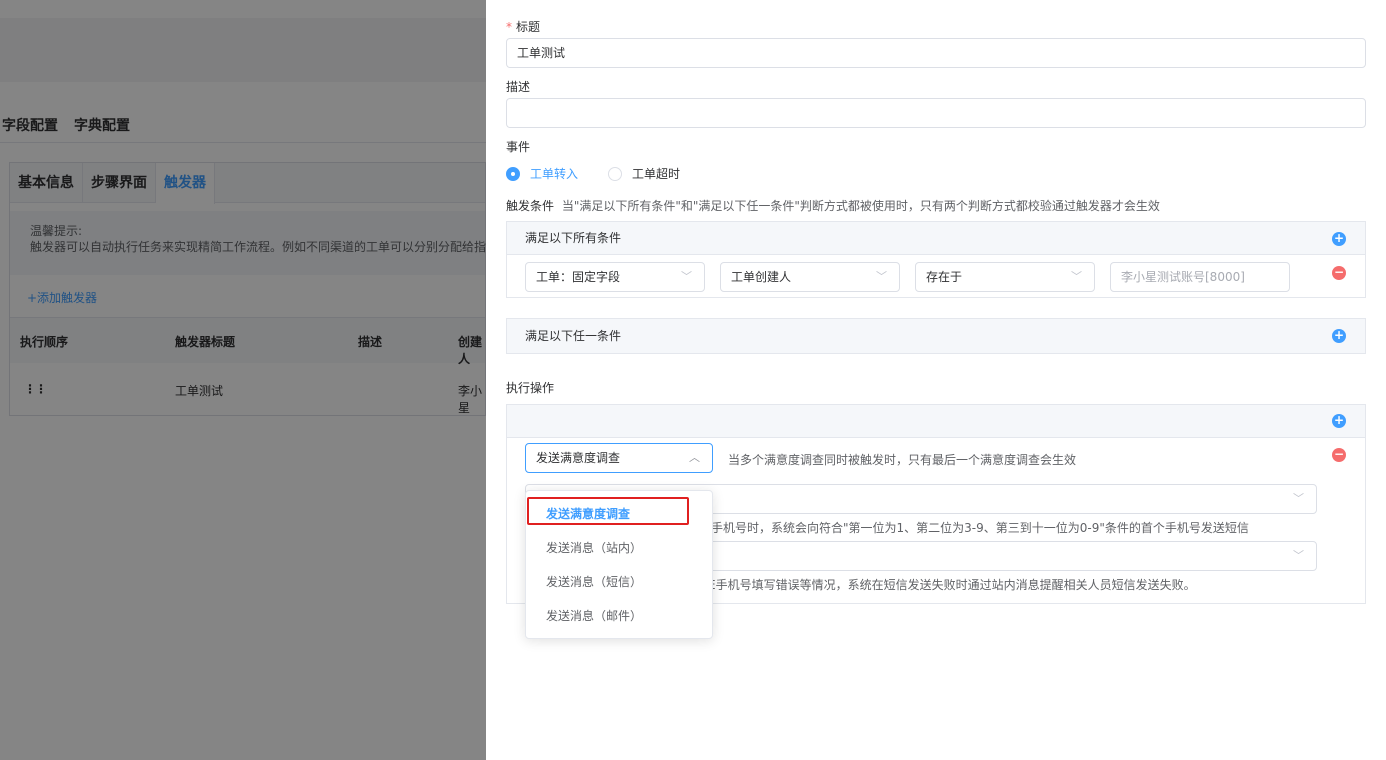 The width and height of the screenshot is (1386, 760). I want to click on remove-condition-icon: −, so click(1339, 273).